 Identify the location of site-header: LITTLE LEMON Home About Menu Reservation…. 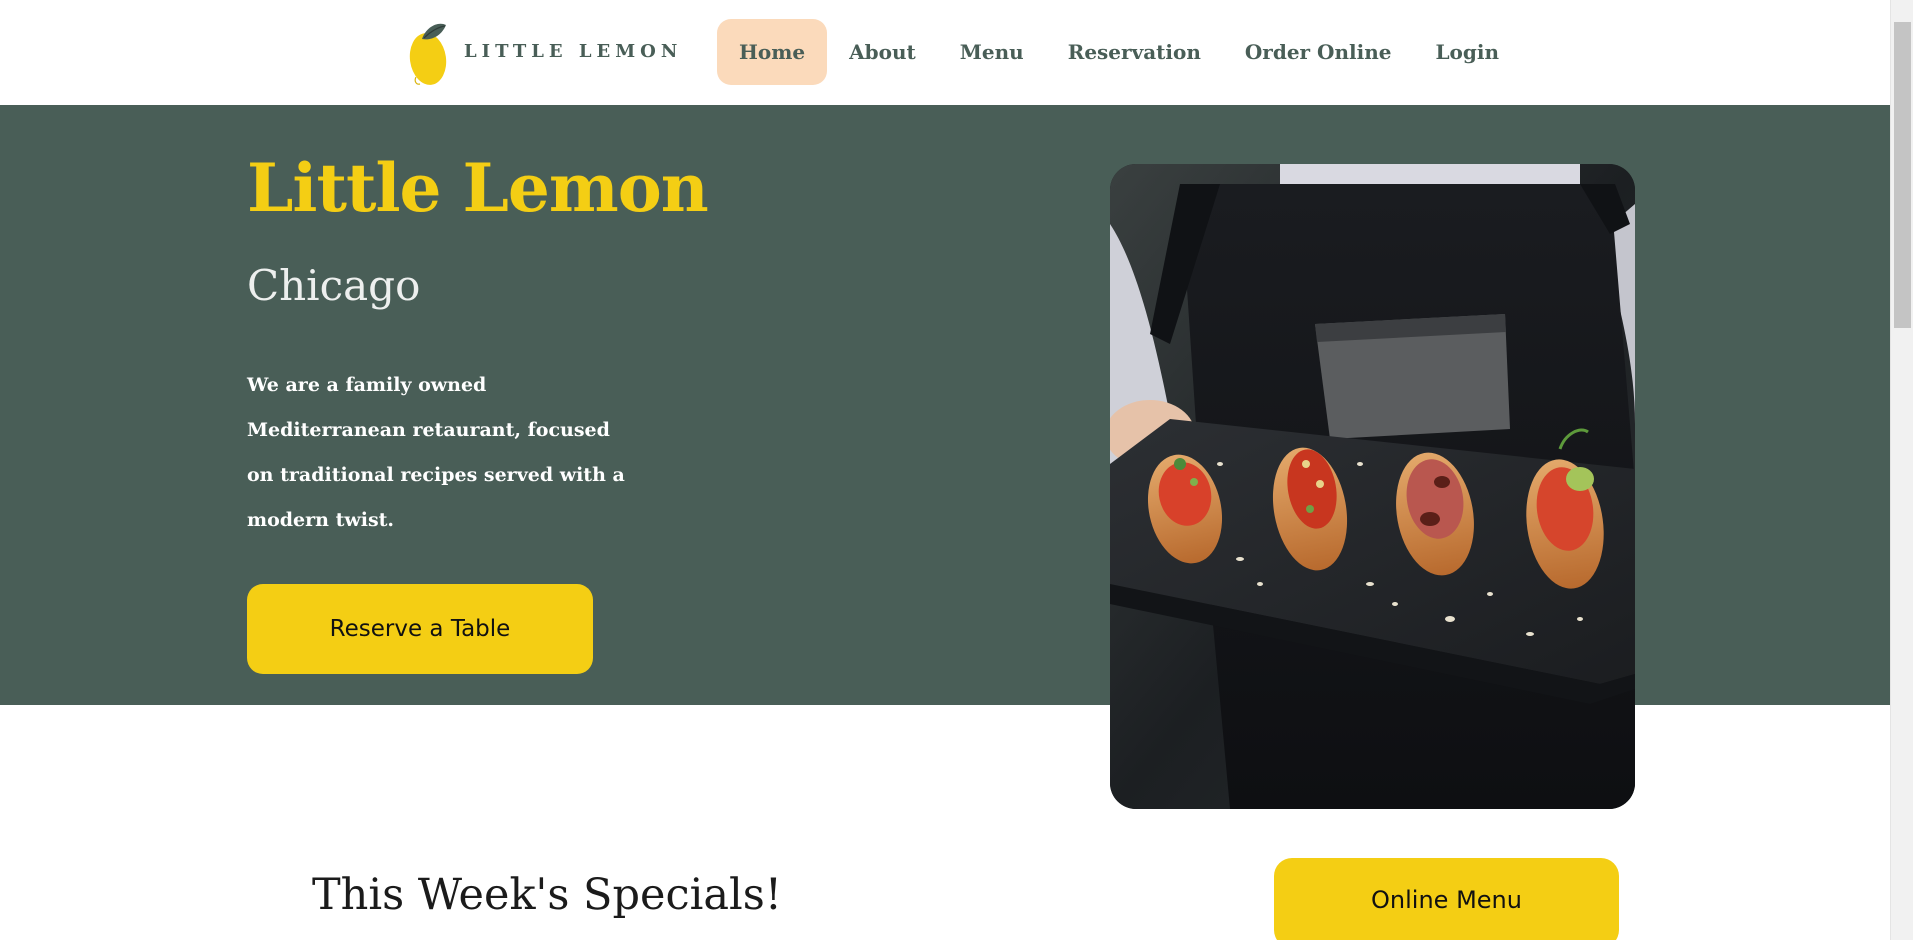
(945, 52).